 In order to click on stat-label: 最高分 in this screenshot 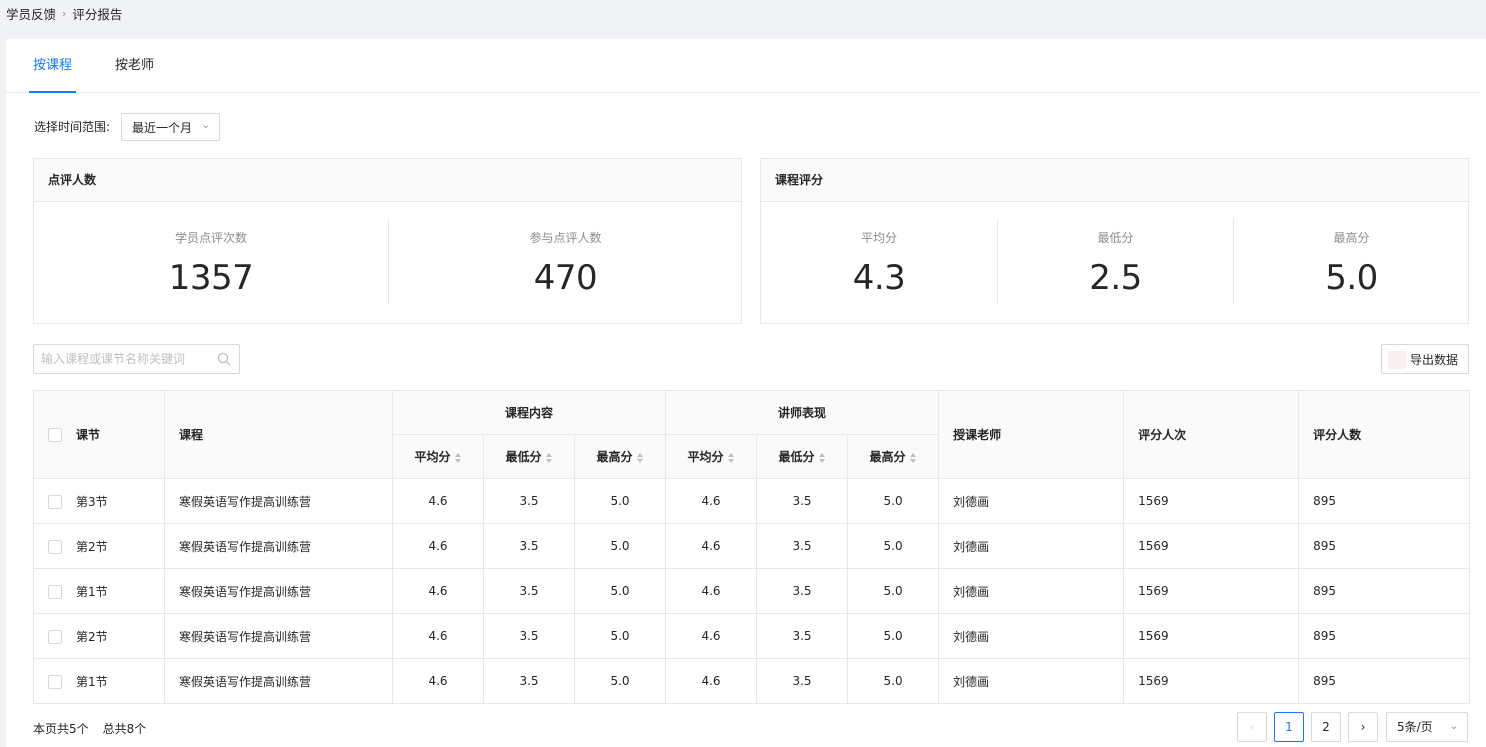, I will do `click(1351, 238)`.